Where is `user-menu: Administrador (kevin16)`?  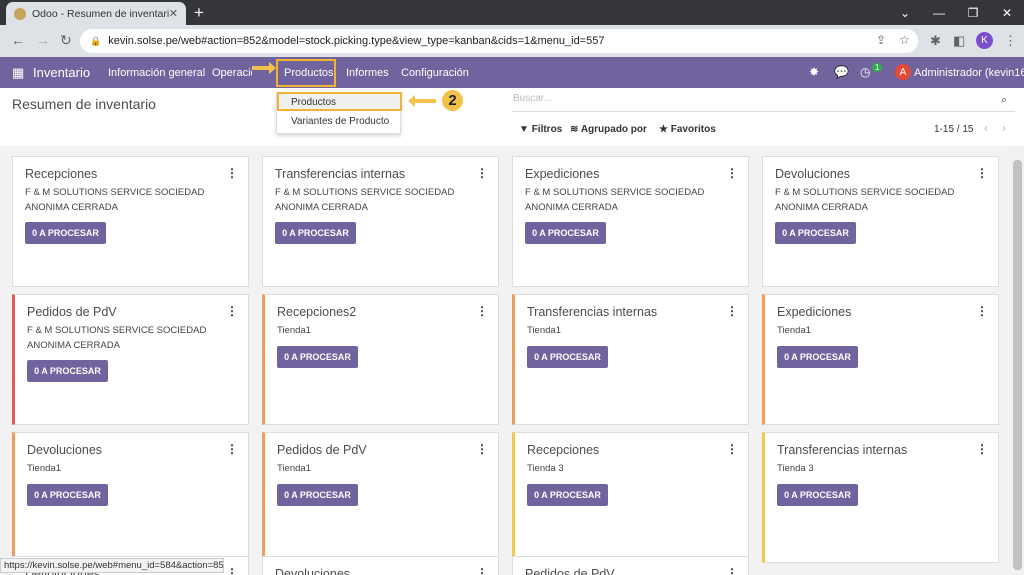 user-menu: Administrador (kevin16) is located at coordinates (969, 73).